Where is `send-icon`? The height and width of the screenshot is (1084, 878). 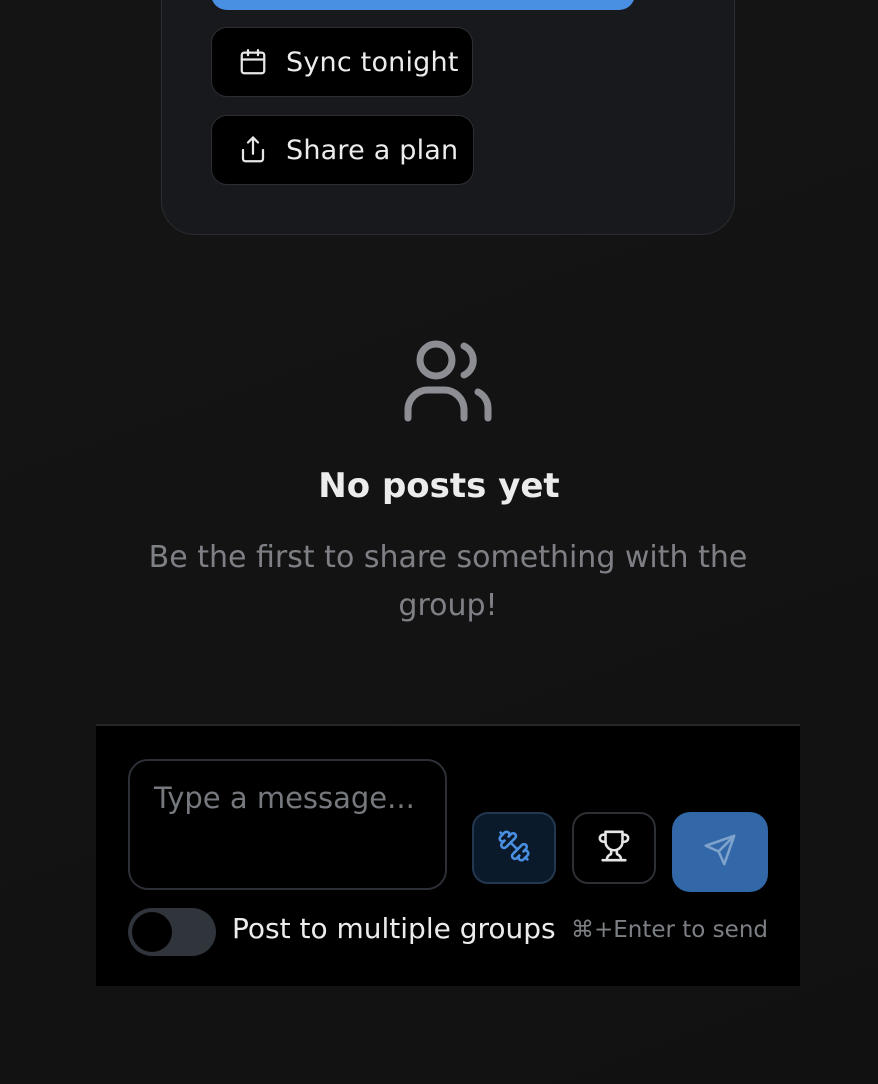 send-icon is located at coordinates (720, 852).